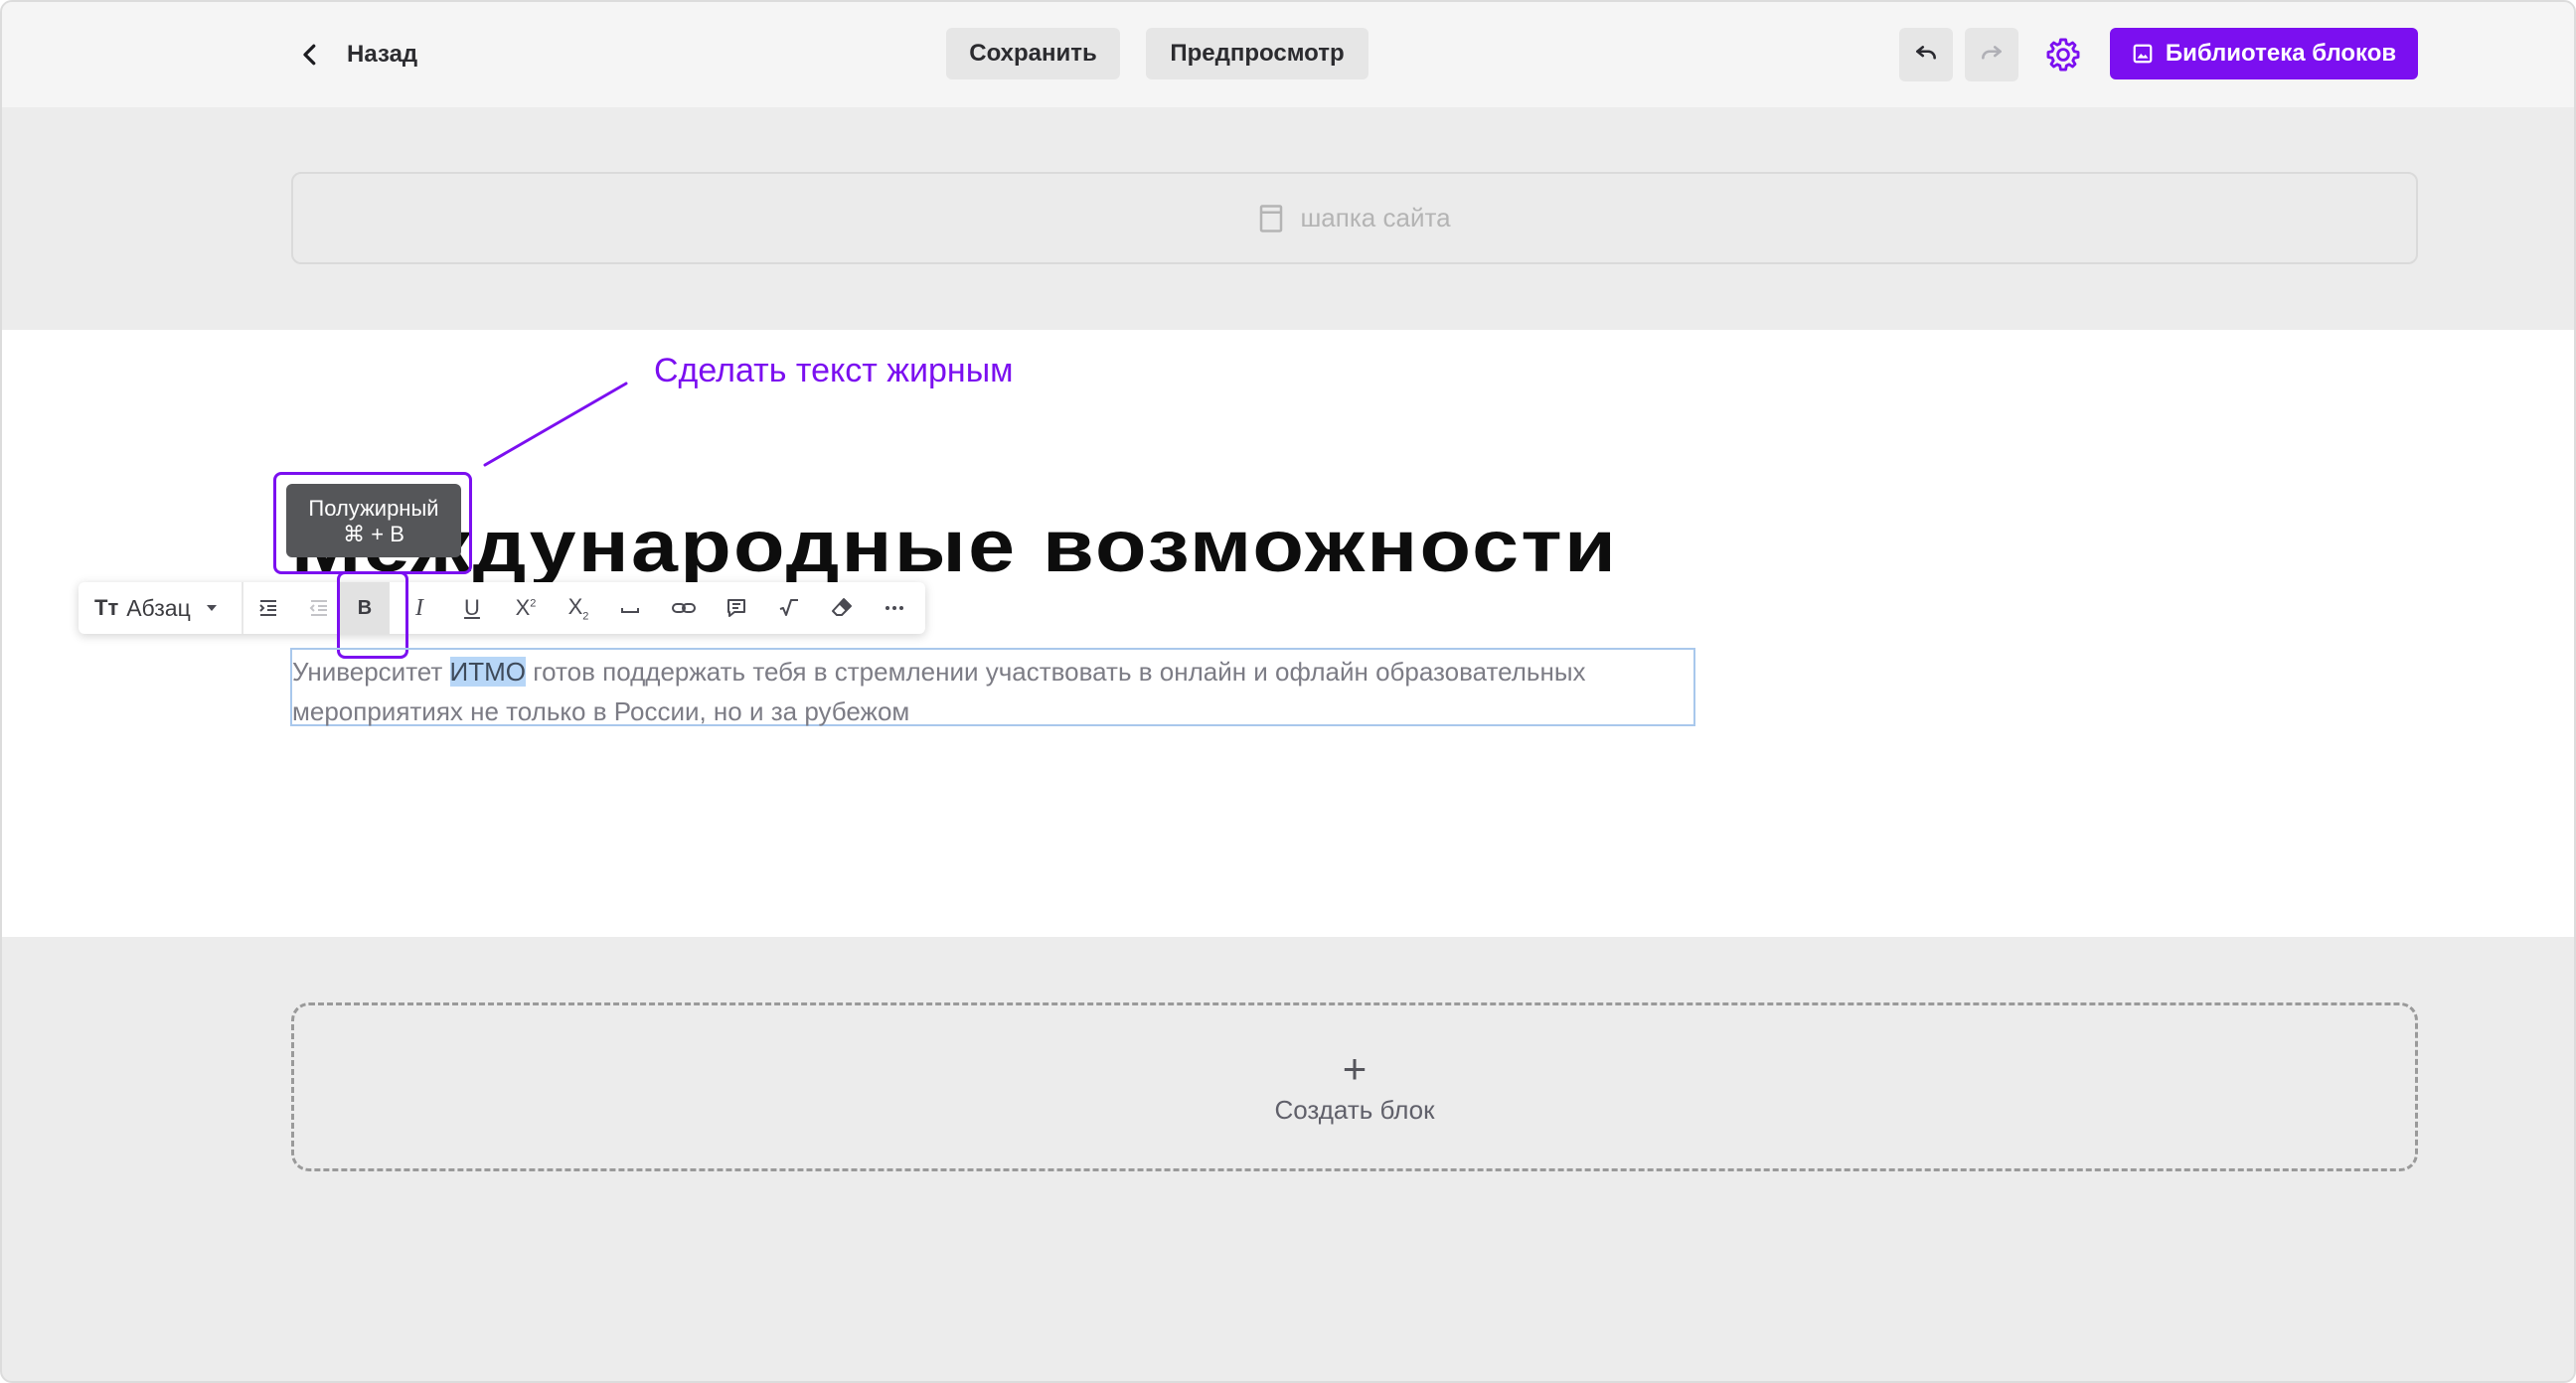 The height and width of the screenshot is (1383, 2576). Describe the element at coordinates (834, 371) in the screenshot. I see `annotation-text: Сделать текст жирным` at that location.